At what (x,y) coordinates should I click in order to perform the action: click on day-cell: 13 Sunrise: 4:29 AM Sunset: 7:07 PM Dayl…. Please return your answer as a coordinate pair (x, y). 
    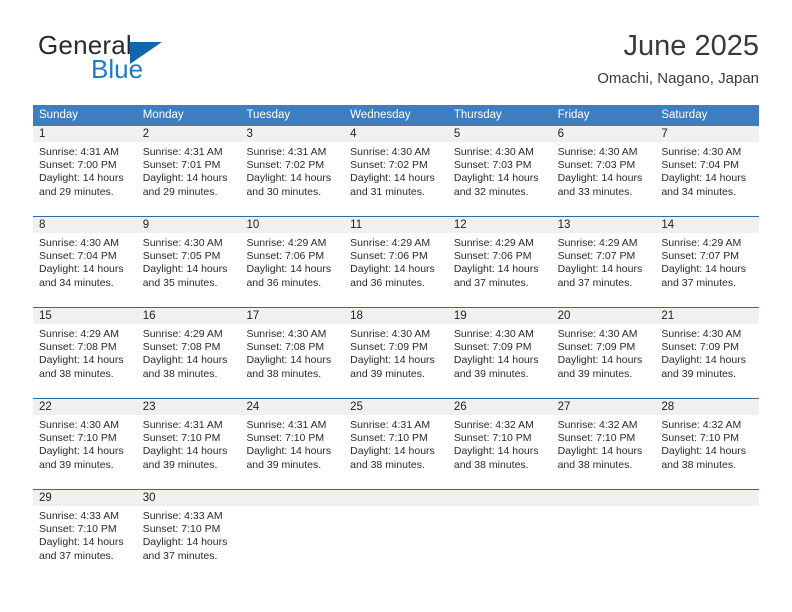
    Looking at the image, I should click on (603, 257).